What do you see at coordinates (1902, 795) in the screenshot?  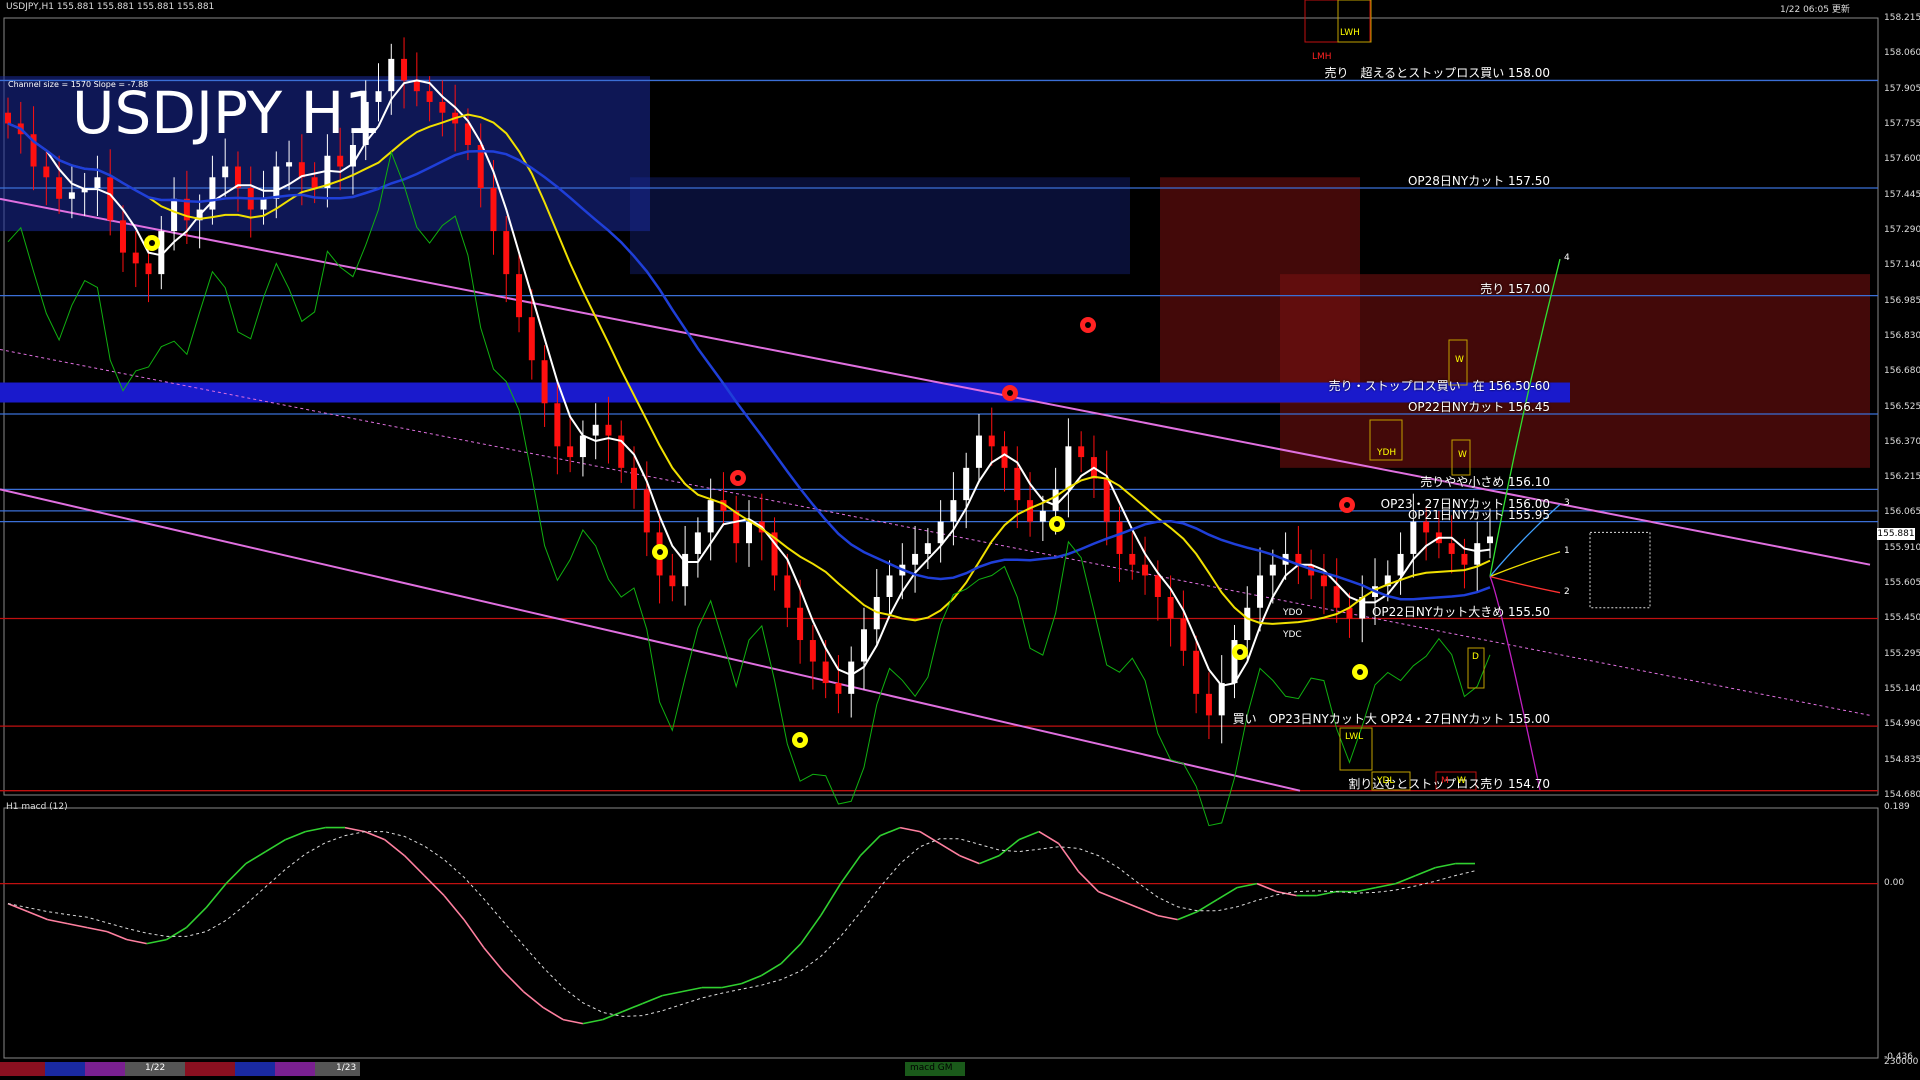 I see `price-tick-22: 154.680` at bounding box center [1902, 795].